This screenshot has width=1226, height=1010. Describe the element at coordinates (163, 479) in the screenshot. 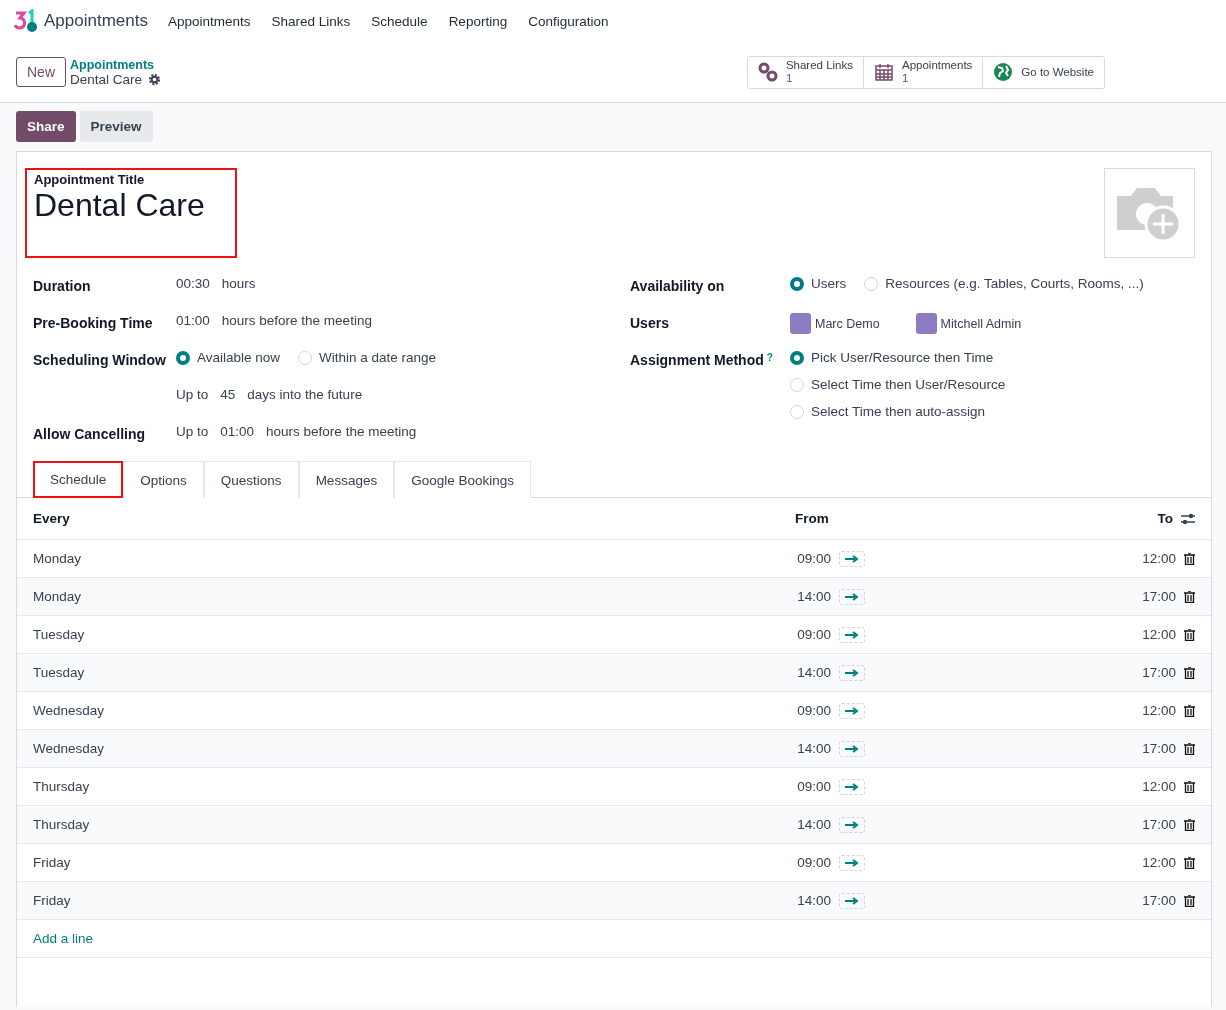

I see `tab: Options` at that location.